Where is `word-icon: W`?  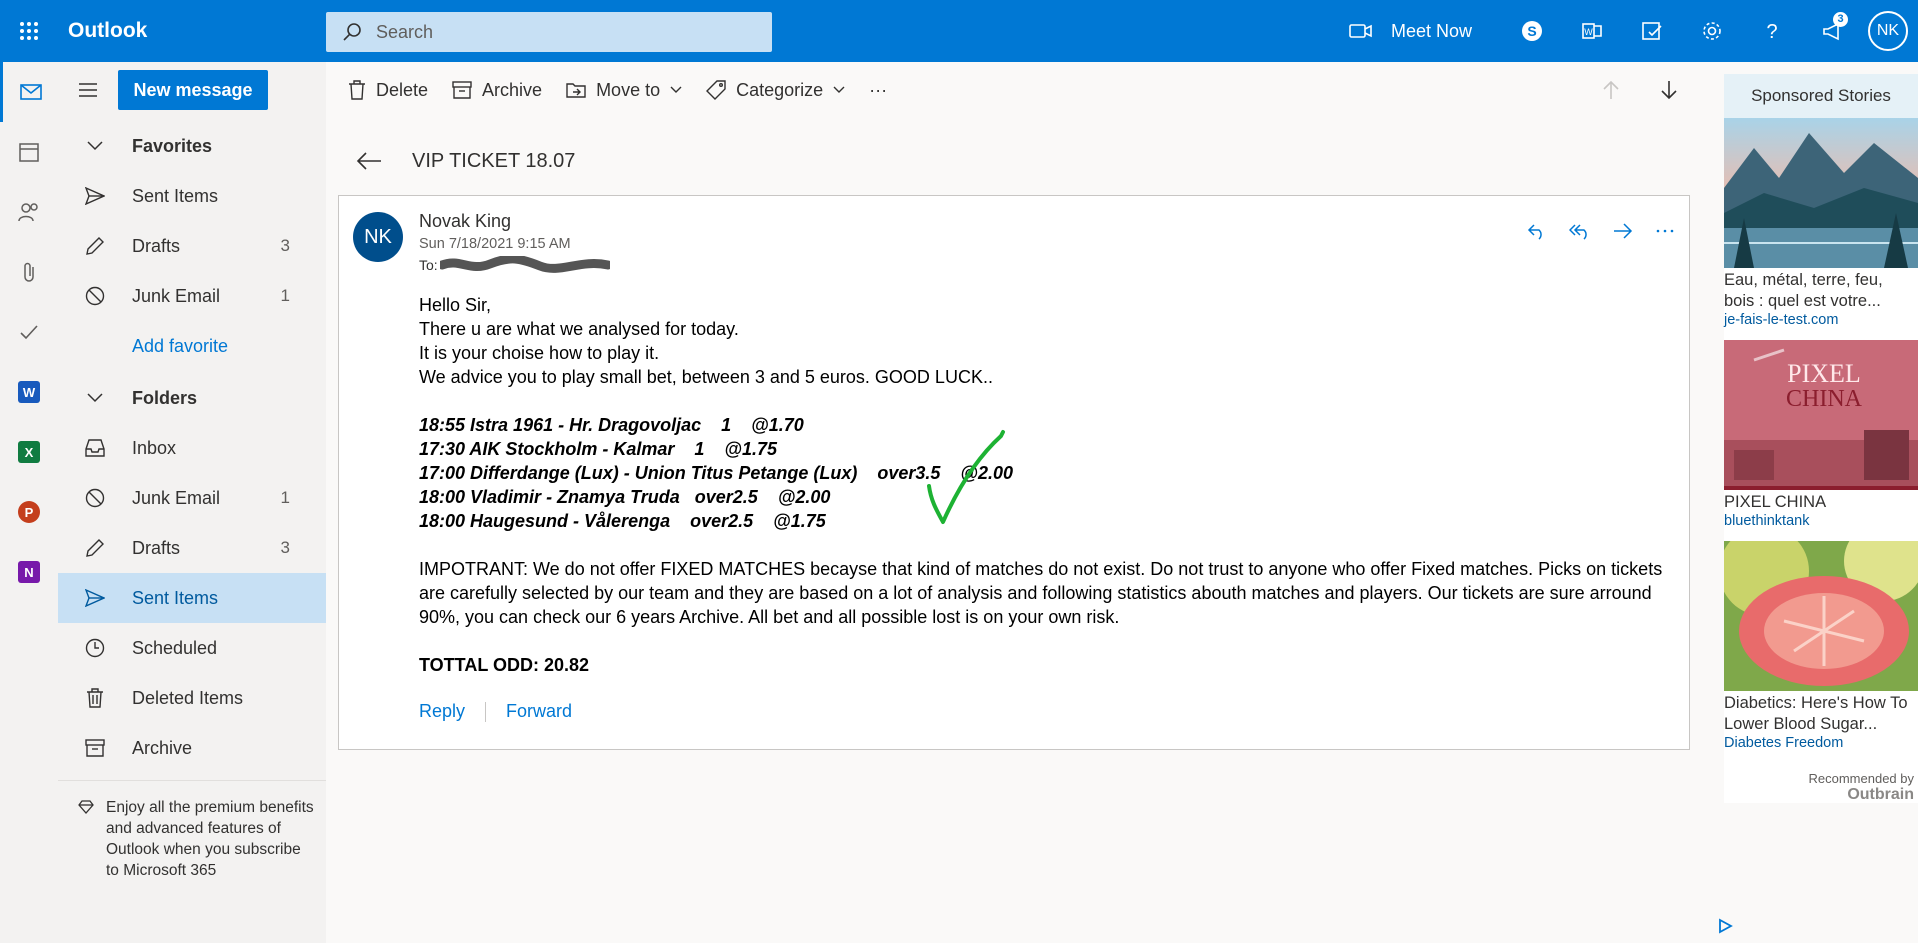
word-icon: W is located at coordinates (29, 392).